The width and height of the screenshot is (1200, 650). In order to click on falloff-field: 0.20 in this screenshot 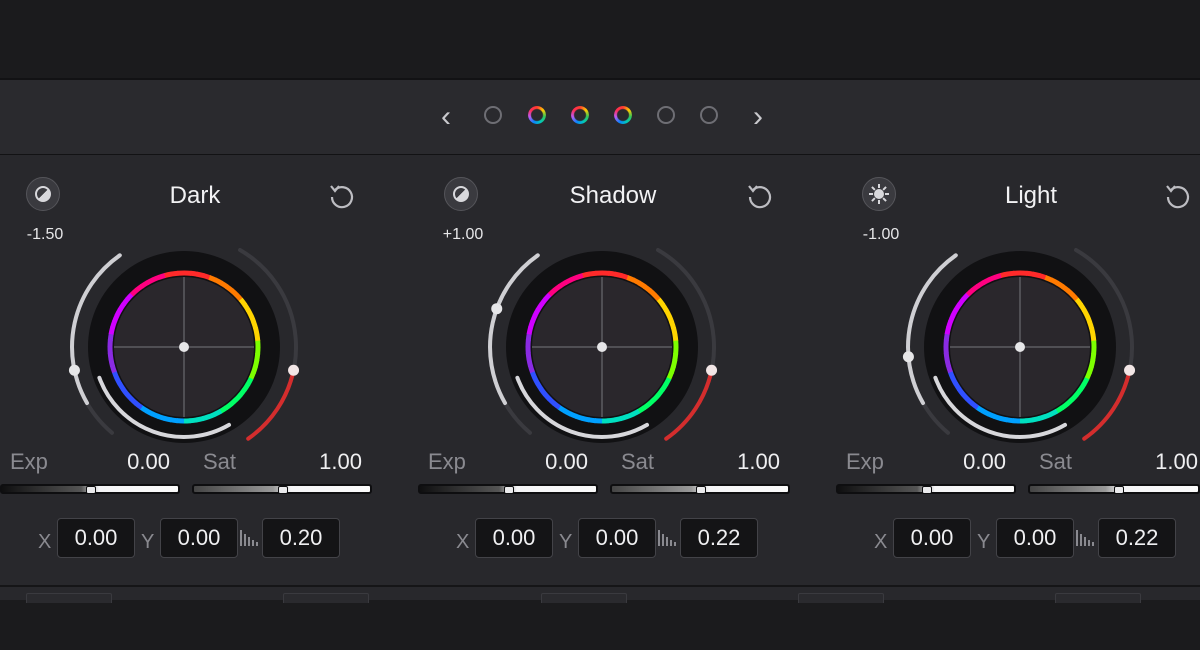, I will do `click(301, 538)`.